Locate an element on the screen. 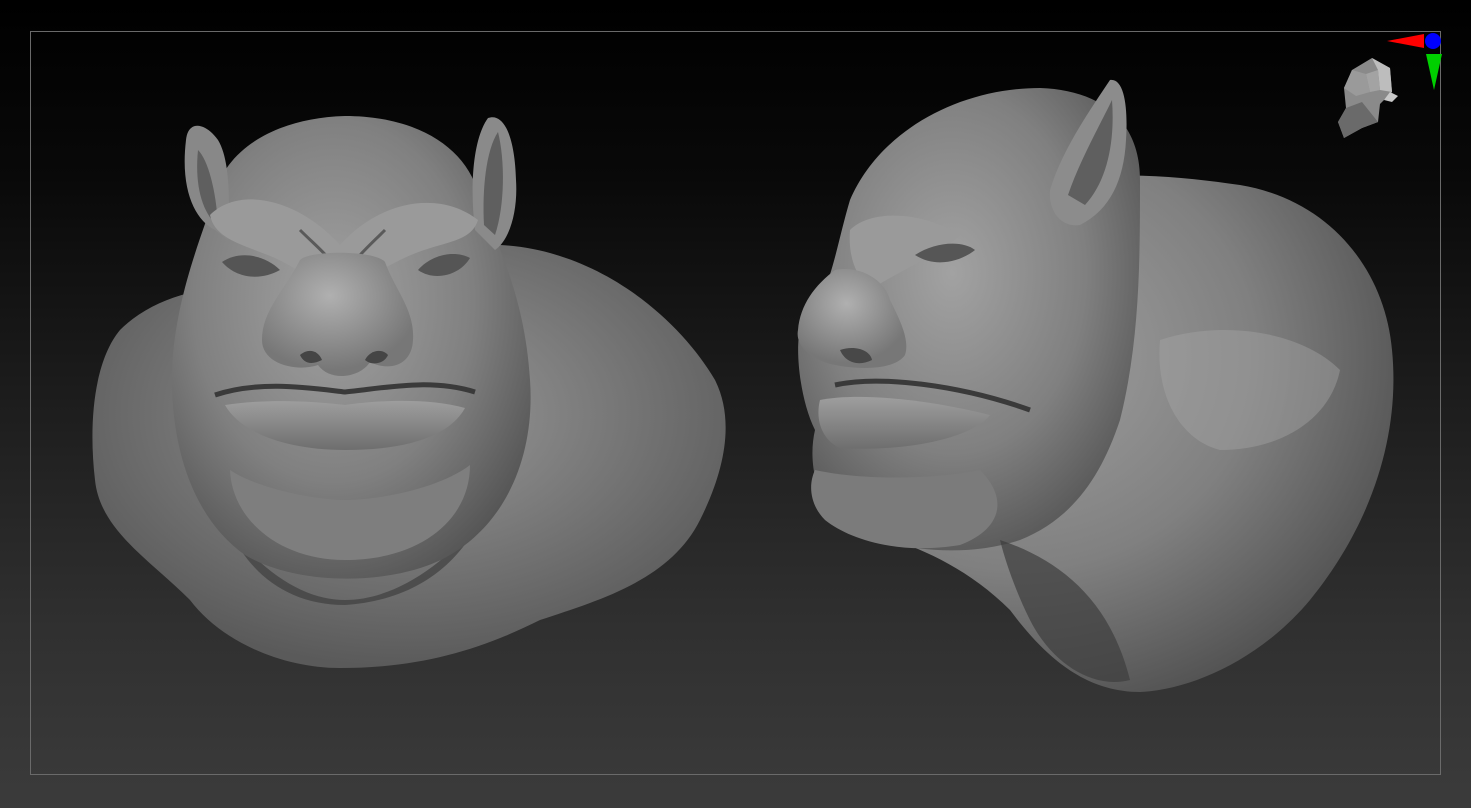 This screenshot has width=1471, height=808. x-axis-arrow-icon is located at coordinates (1405, 41).